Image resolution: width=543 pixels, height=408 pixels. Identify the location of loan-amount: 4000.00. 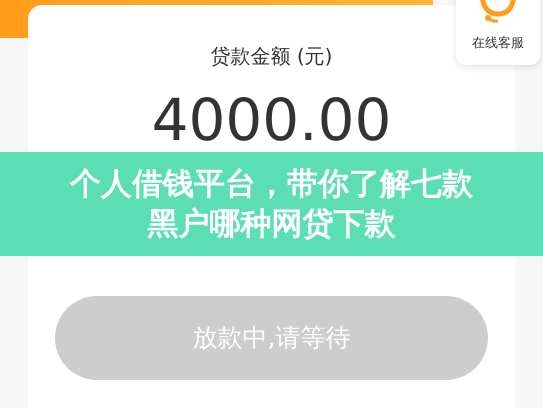
(272, 121).